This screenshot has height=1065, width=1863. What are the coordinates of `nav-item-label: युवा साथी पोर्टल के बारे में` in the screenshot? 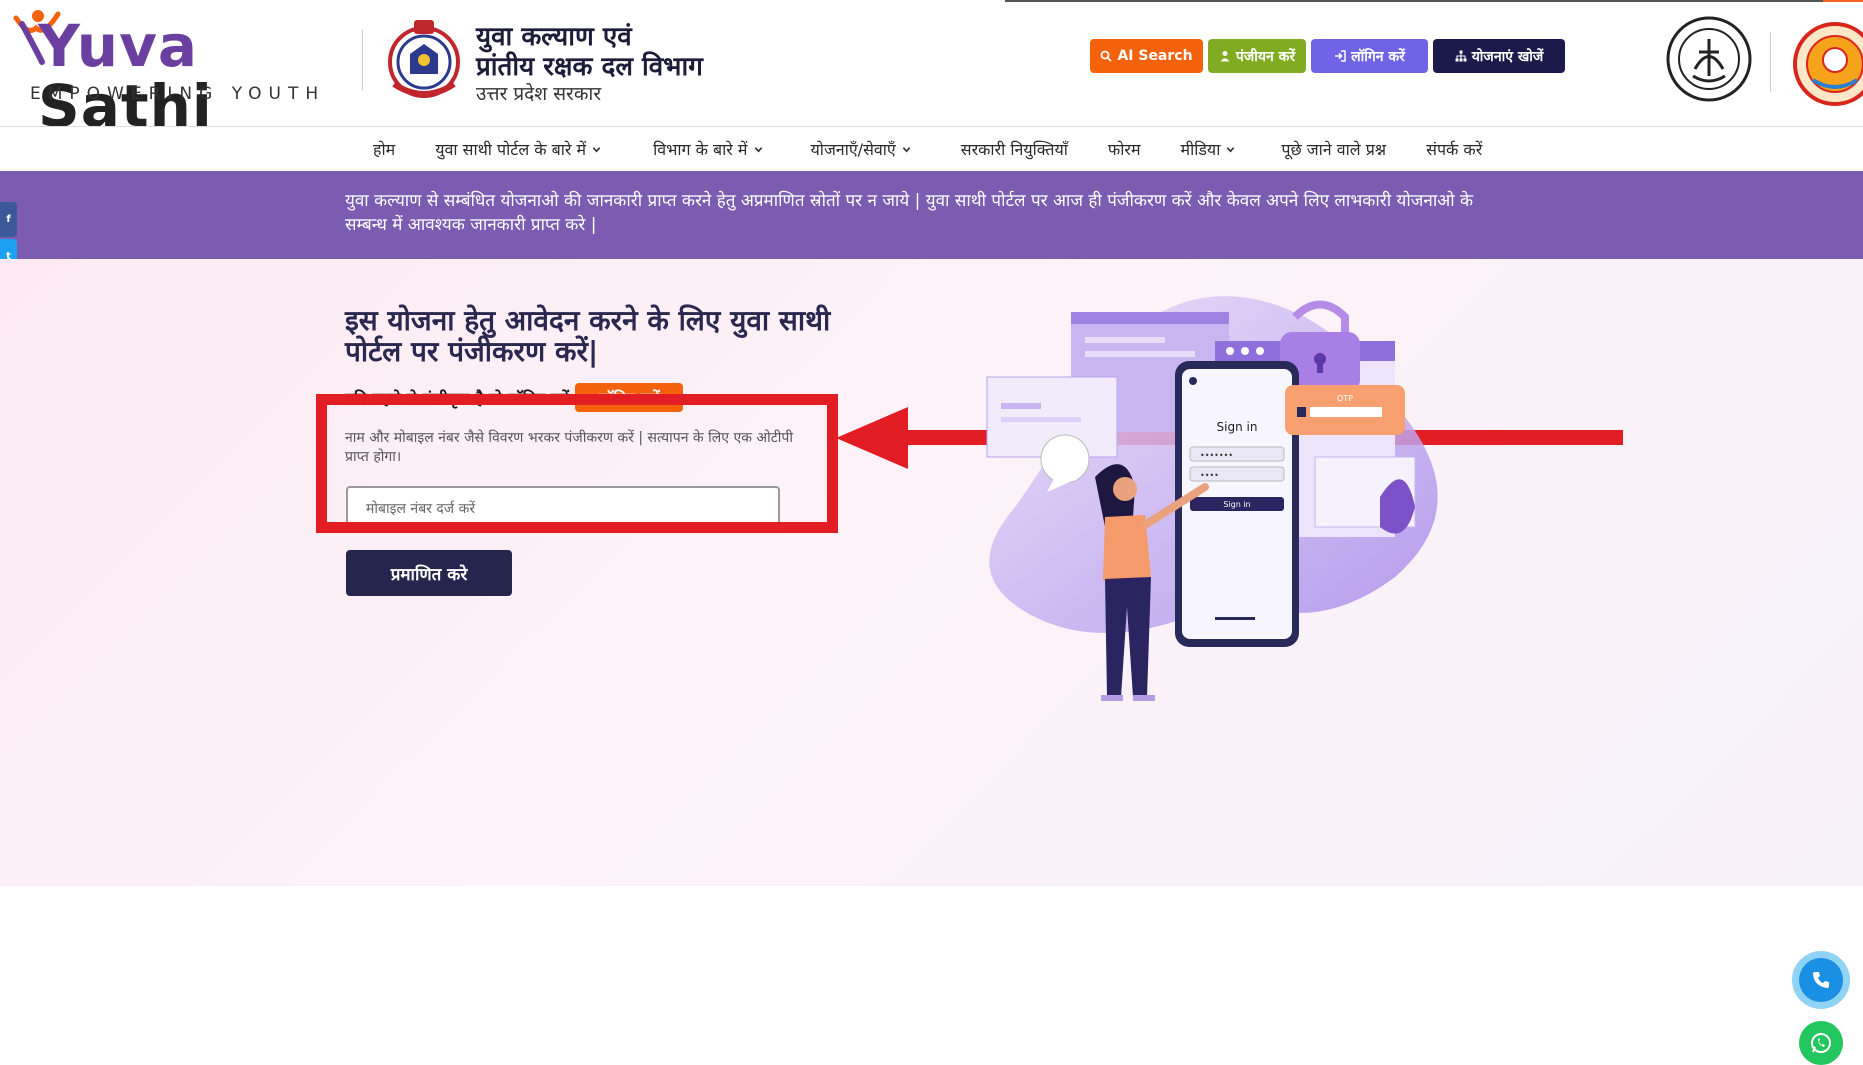 It's located at (511, 149).